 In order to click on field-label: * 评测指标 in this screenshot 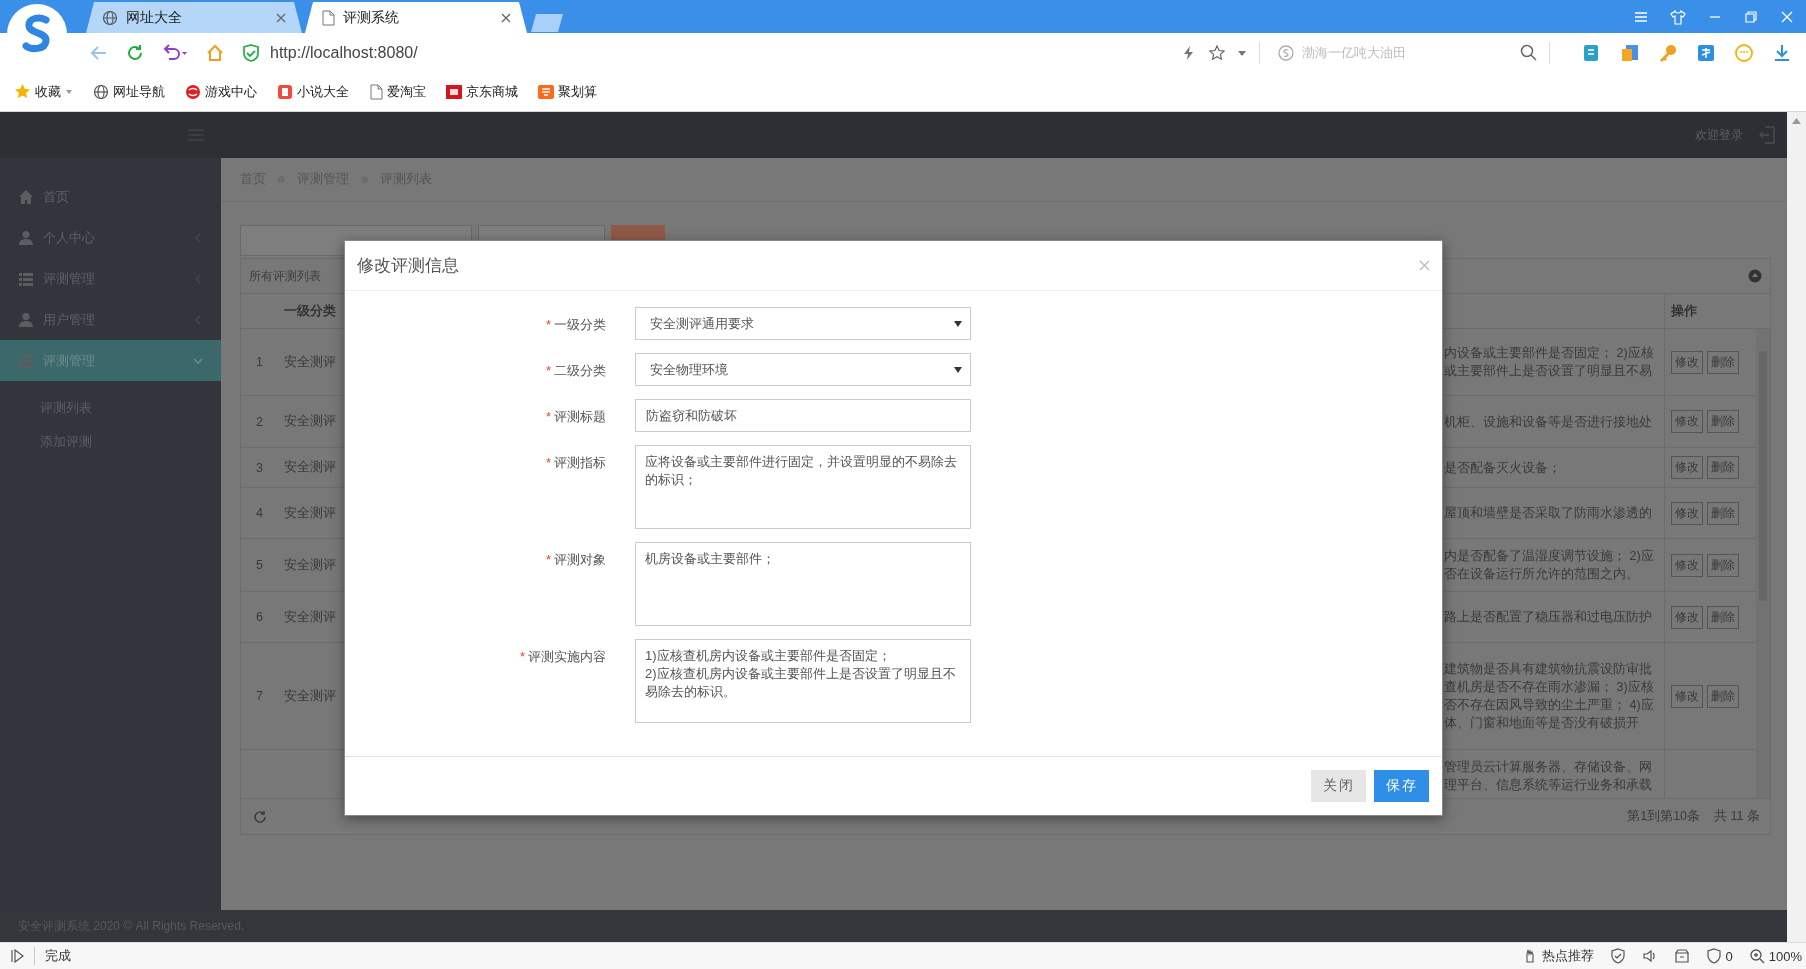, I will do `click(575, 462)`.